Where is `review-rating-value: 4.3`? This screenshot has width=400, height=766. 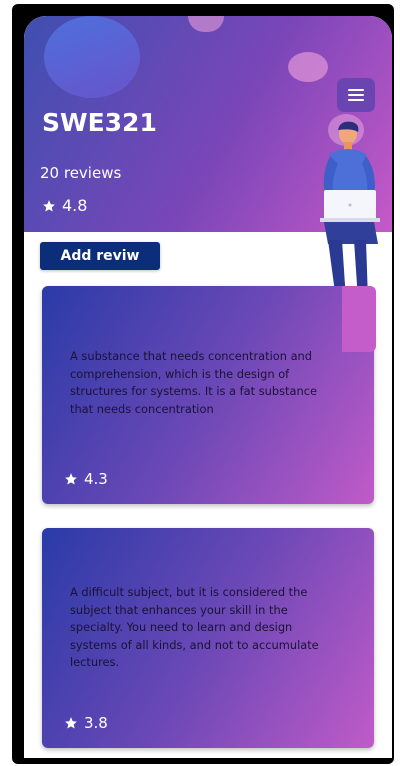 review-rating-value: 4.3 is located at coordinates (96, 479).